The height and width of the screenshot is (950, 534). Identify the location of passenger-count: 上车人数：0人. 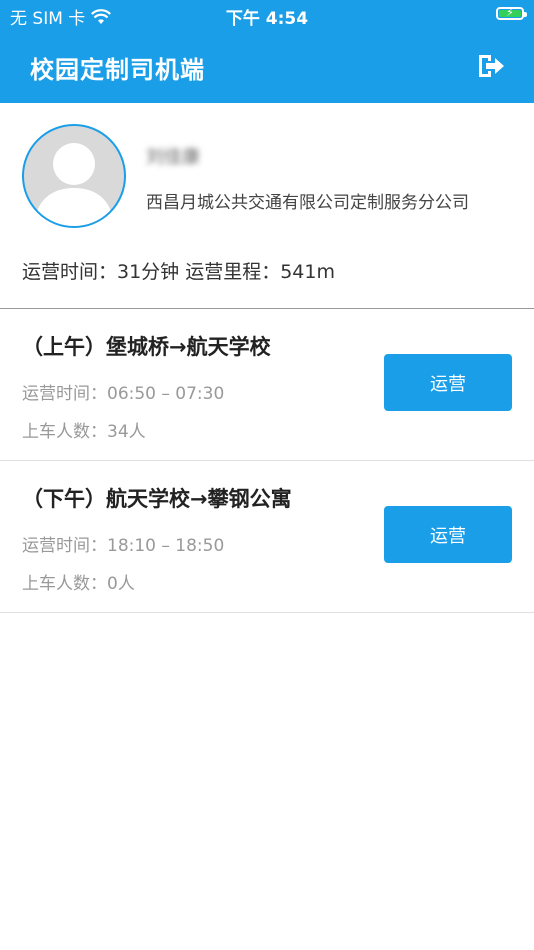
(78, 584).